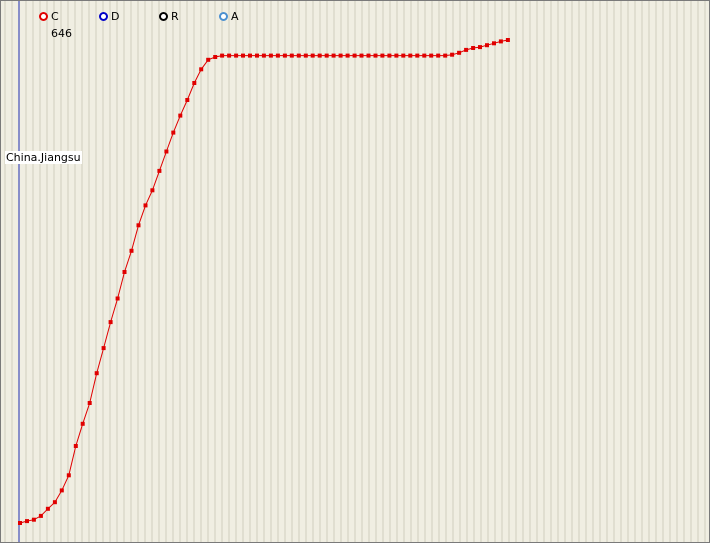 The image size is (710, 543). What do you see at coordinates (55, 16) in the screenshot?
I see `legend-label-c: C` at bounding box center [55, 16].